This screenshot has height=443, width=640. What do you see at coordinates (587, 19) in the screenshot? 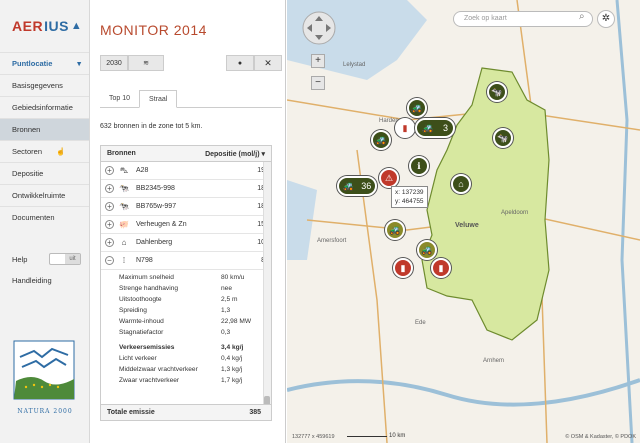
I see `search-icon: ⌕` at bounding box center [587, 19].